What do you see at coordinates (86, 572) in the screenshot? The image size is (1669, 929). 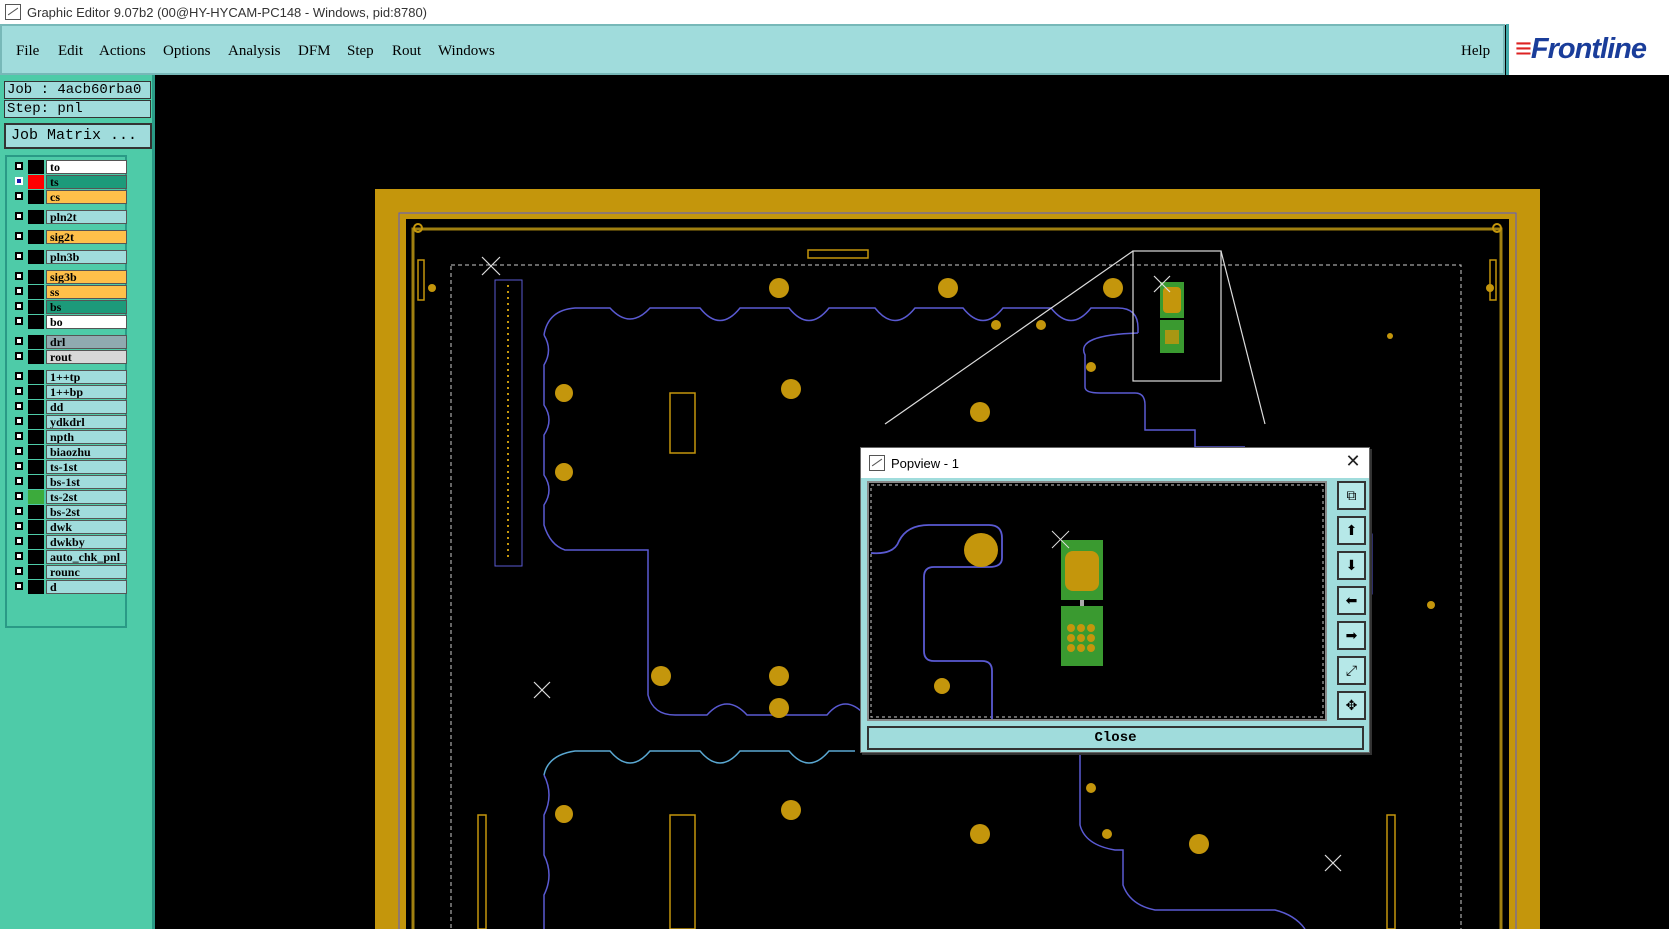 I see `layer-name: rounc` at bounding box center [86, 572].